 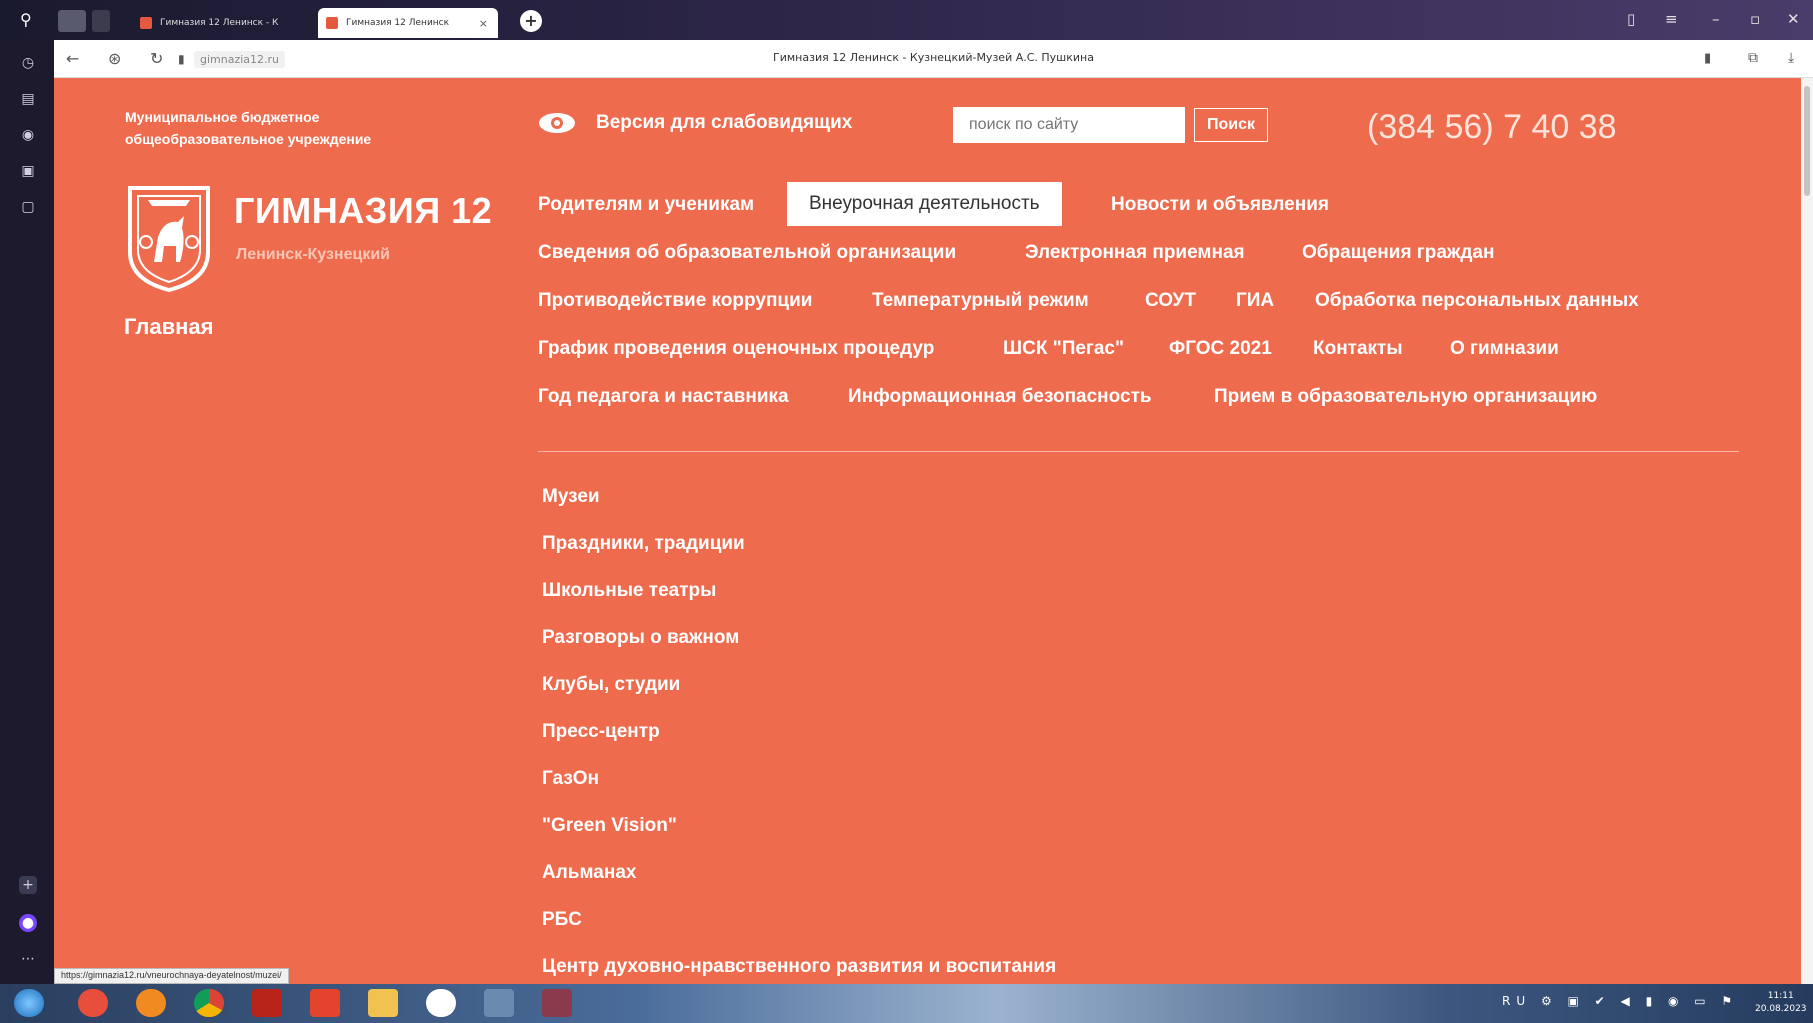 I want to click on low-vision-toggle: Версия для слабовидящих, so click(x=695, y=123).